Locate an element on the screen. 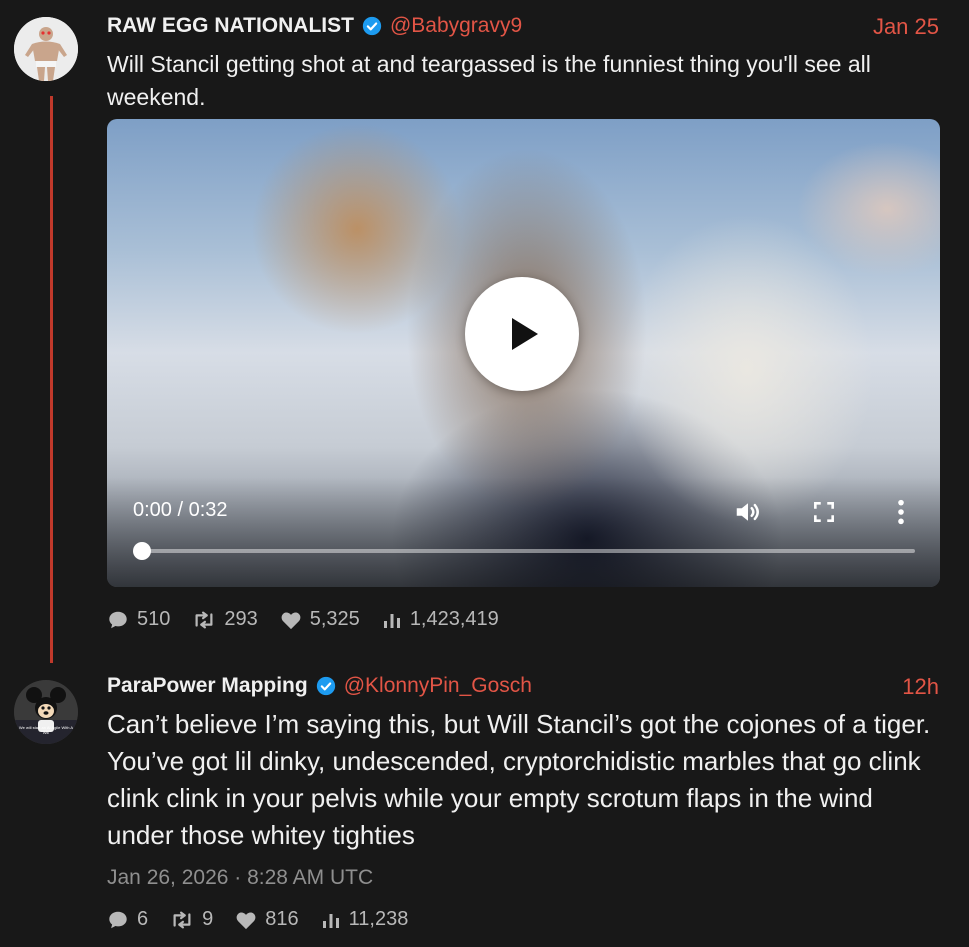 The width and height of the screenshot is (969, 947). display-name: ParaPower Mapping is located at coordinates (207, 686).